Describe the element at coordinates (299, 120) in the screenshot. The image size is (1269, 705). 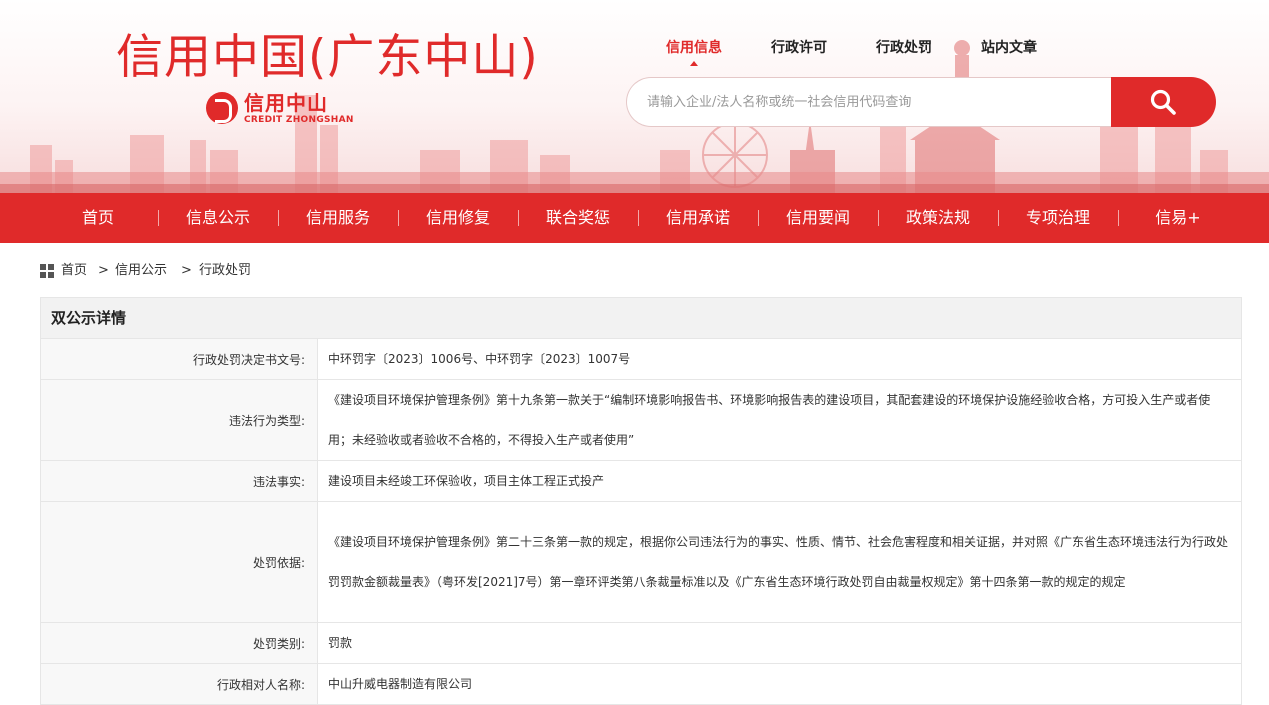
I see `logo-english-text: CREDIT ZHONGSHAN` at that location.